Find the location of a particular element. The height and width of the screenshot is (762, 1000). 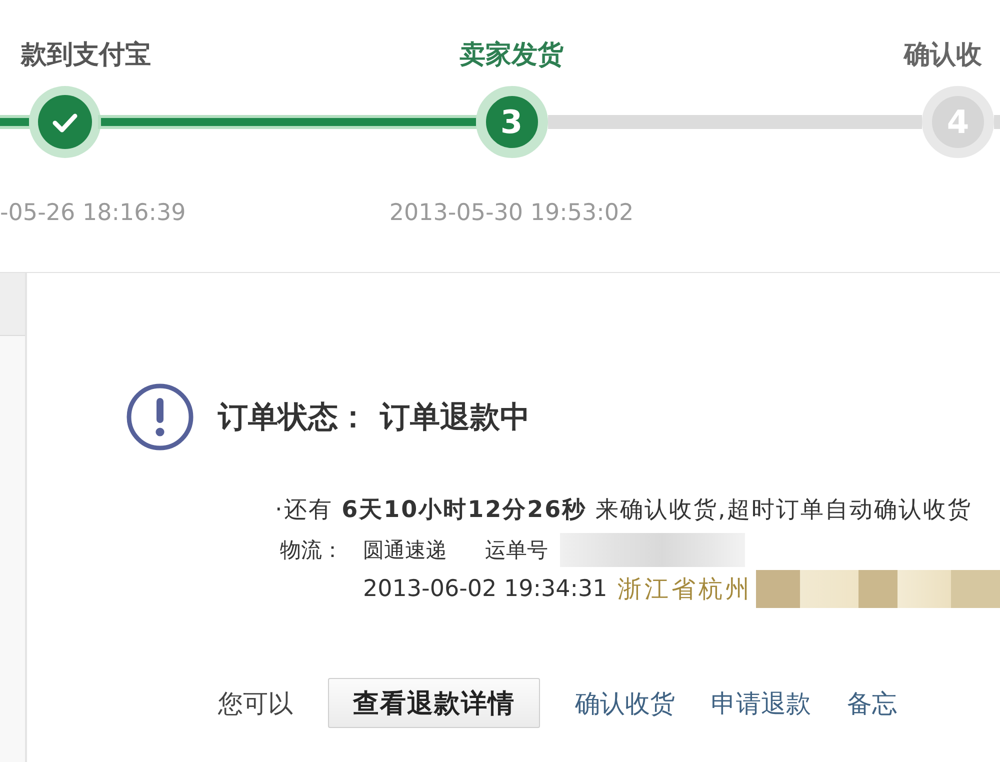

tracking-label: 运单号 is located at coordinates (516, 550).